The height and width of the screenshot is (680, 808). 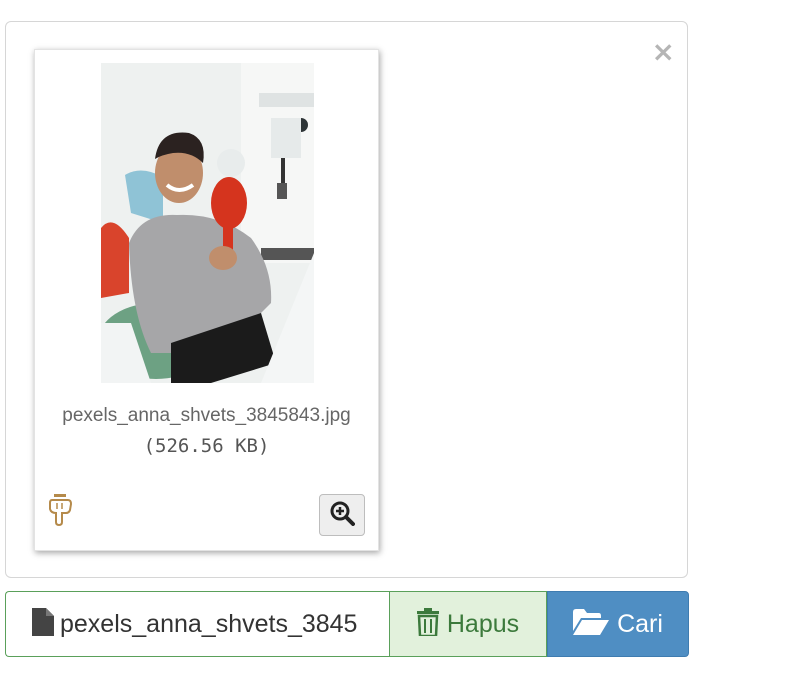 What do you see at coordinates (640, 623) in the screenshot?
I see `browse-button-label: Cari` at bounding box center [640, 623].